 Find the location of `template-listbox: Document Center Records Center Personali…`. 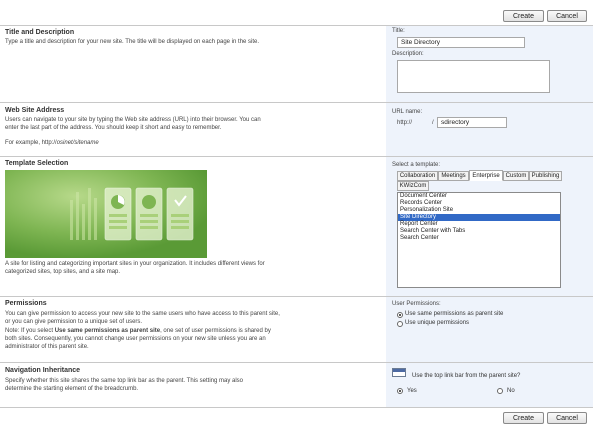

template-listbox: Document Center Records Center Personali… is located at coordinates (479, 240).